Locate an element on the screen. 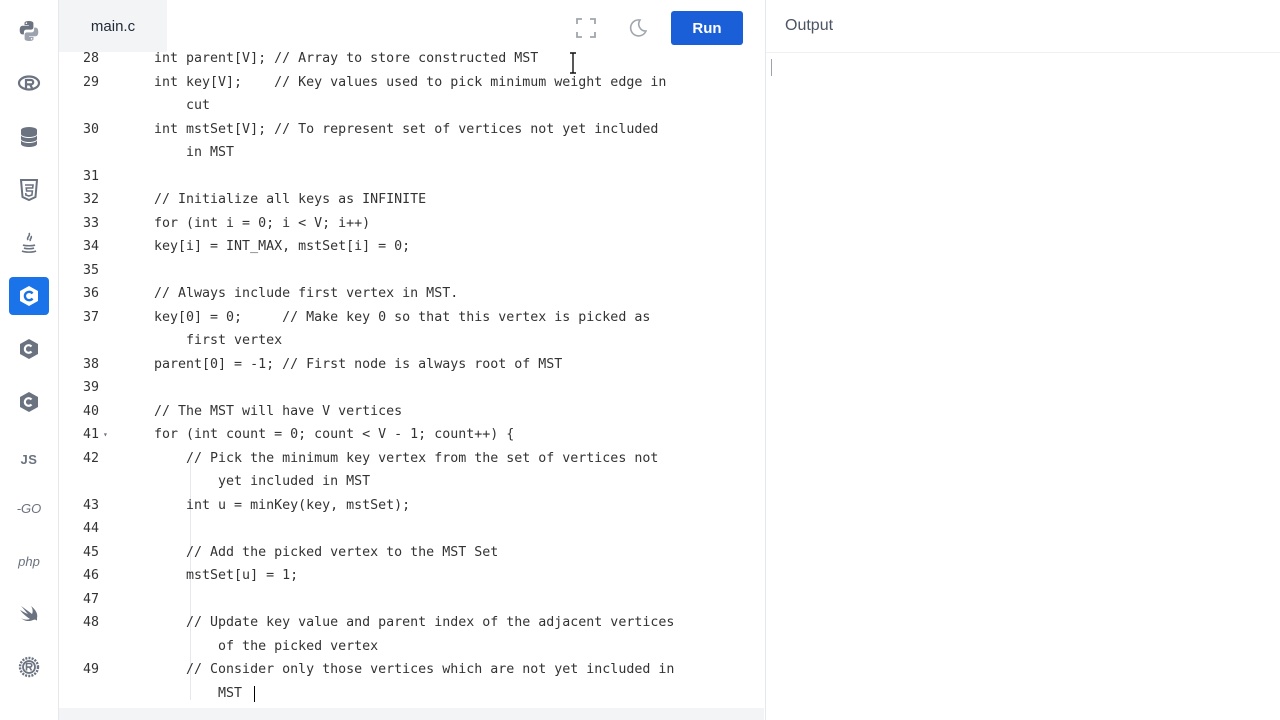 Image resolution: width=1280 pixels, height=720 pixels. editor-bottom-strip is located at coordinates (411, 714).